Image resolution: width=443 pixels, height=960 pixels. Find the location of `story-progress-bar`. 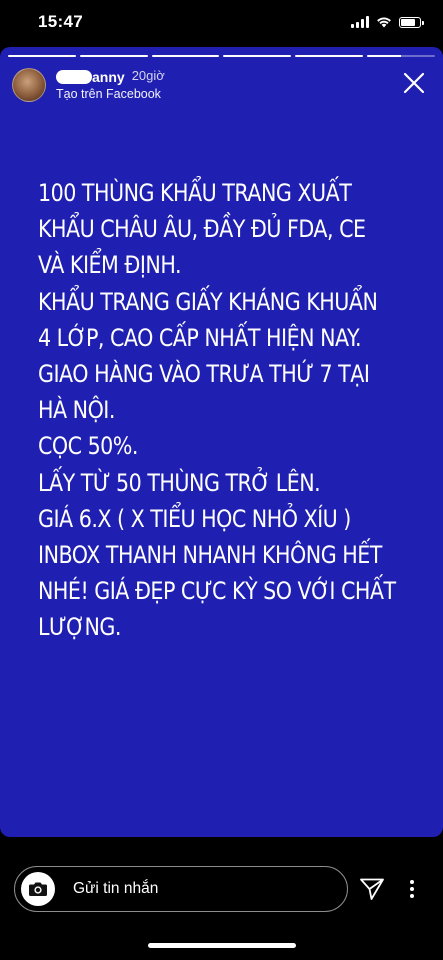

story-progress-bar is located at coordinates (221, 56).